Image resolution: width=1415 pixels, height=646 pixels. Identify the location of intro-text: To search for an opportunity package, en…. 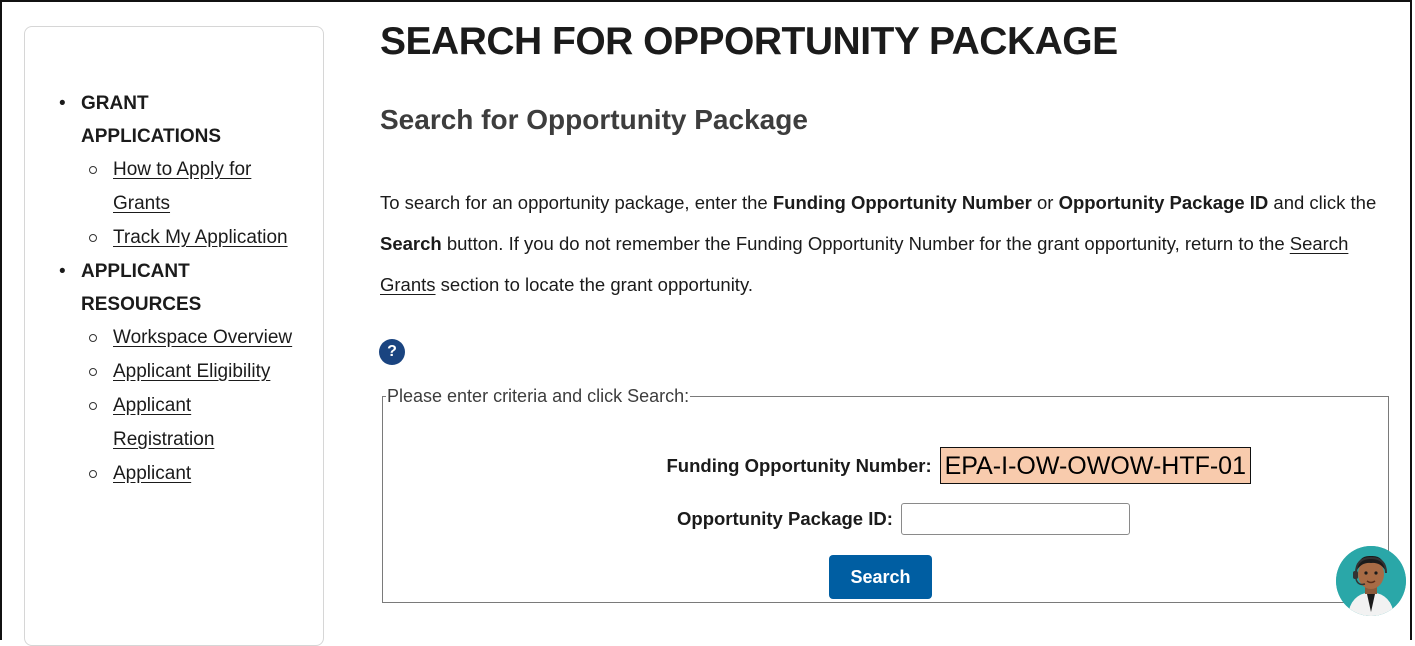
(880, 243).